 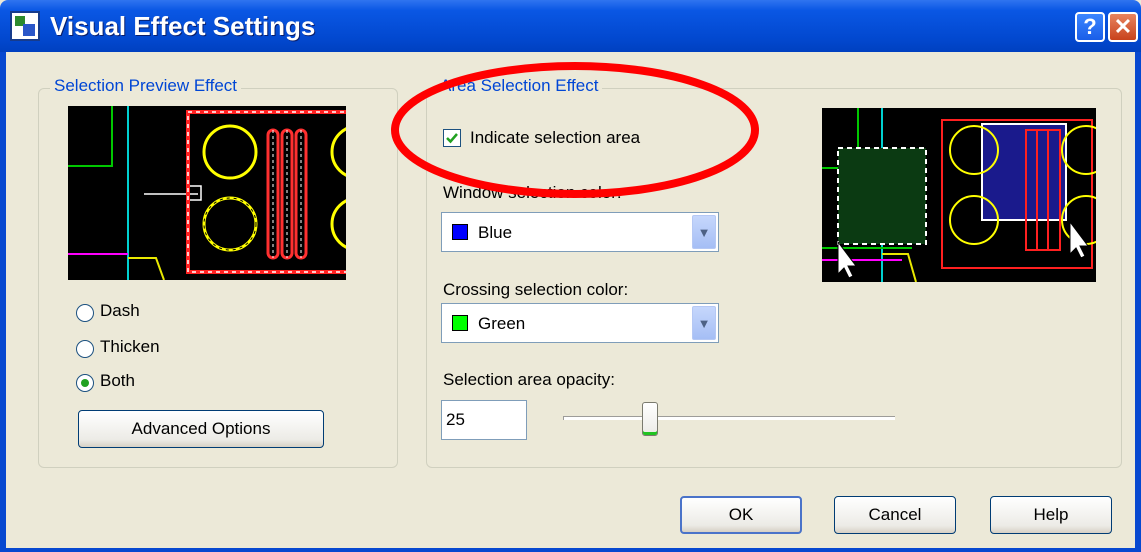 What do you see at coordinates (3, 302) in the screenshot?
I see `window-frame-left` at bounding box center [3, 302].